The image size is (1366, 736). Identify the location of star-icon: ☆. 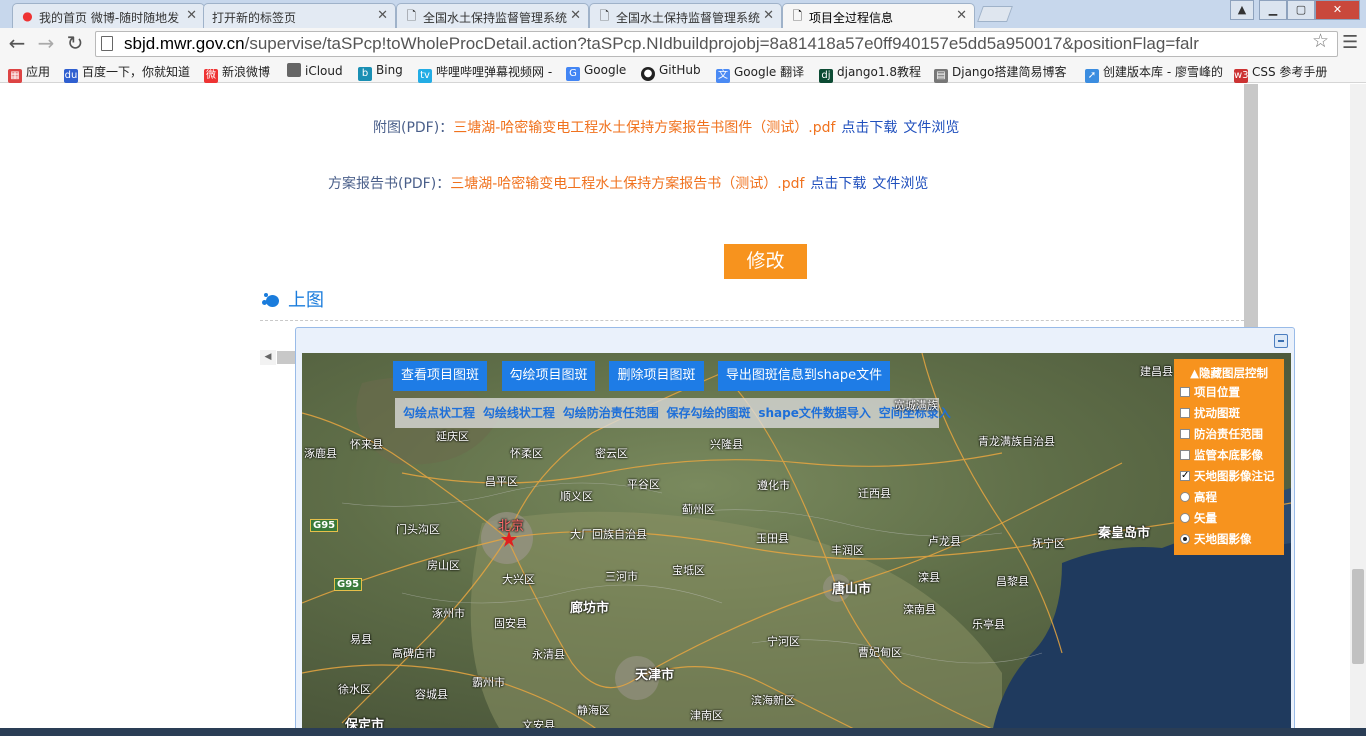
(1320, 41).